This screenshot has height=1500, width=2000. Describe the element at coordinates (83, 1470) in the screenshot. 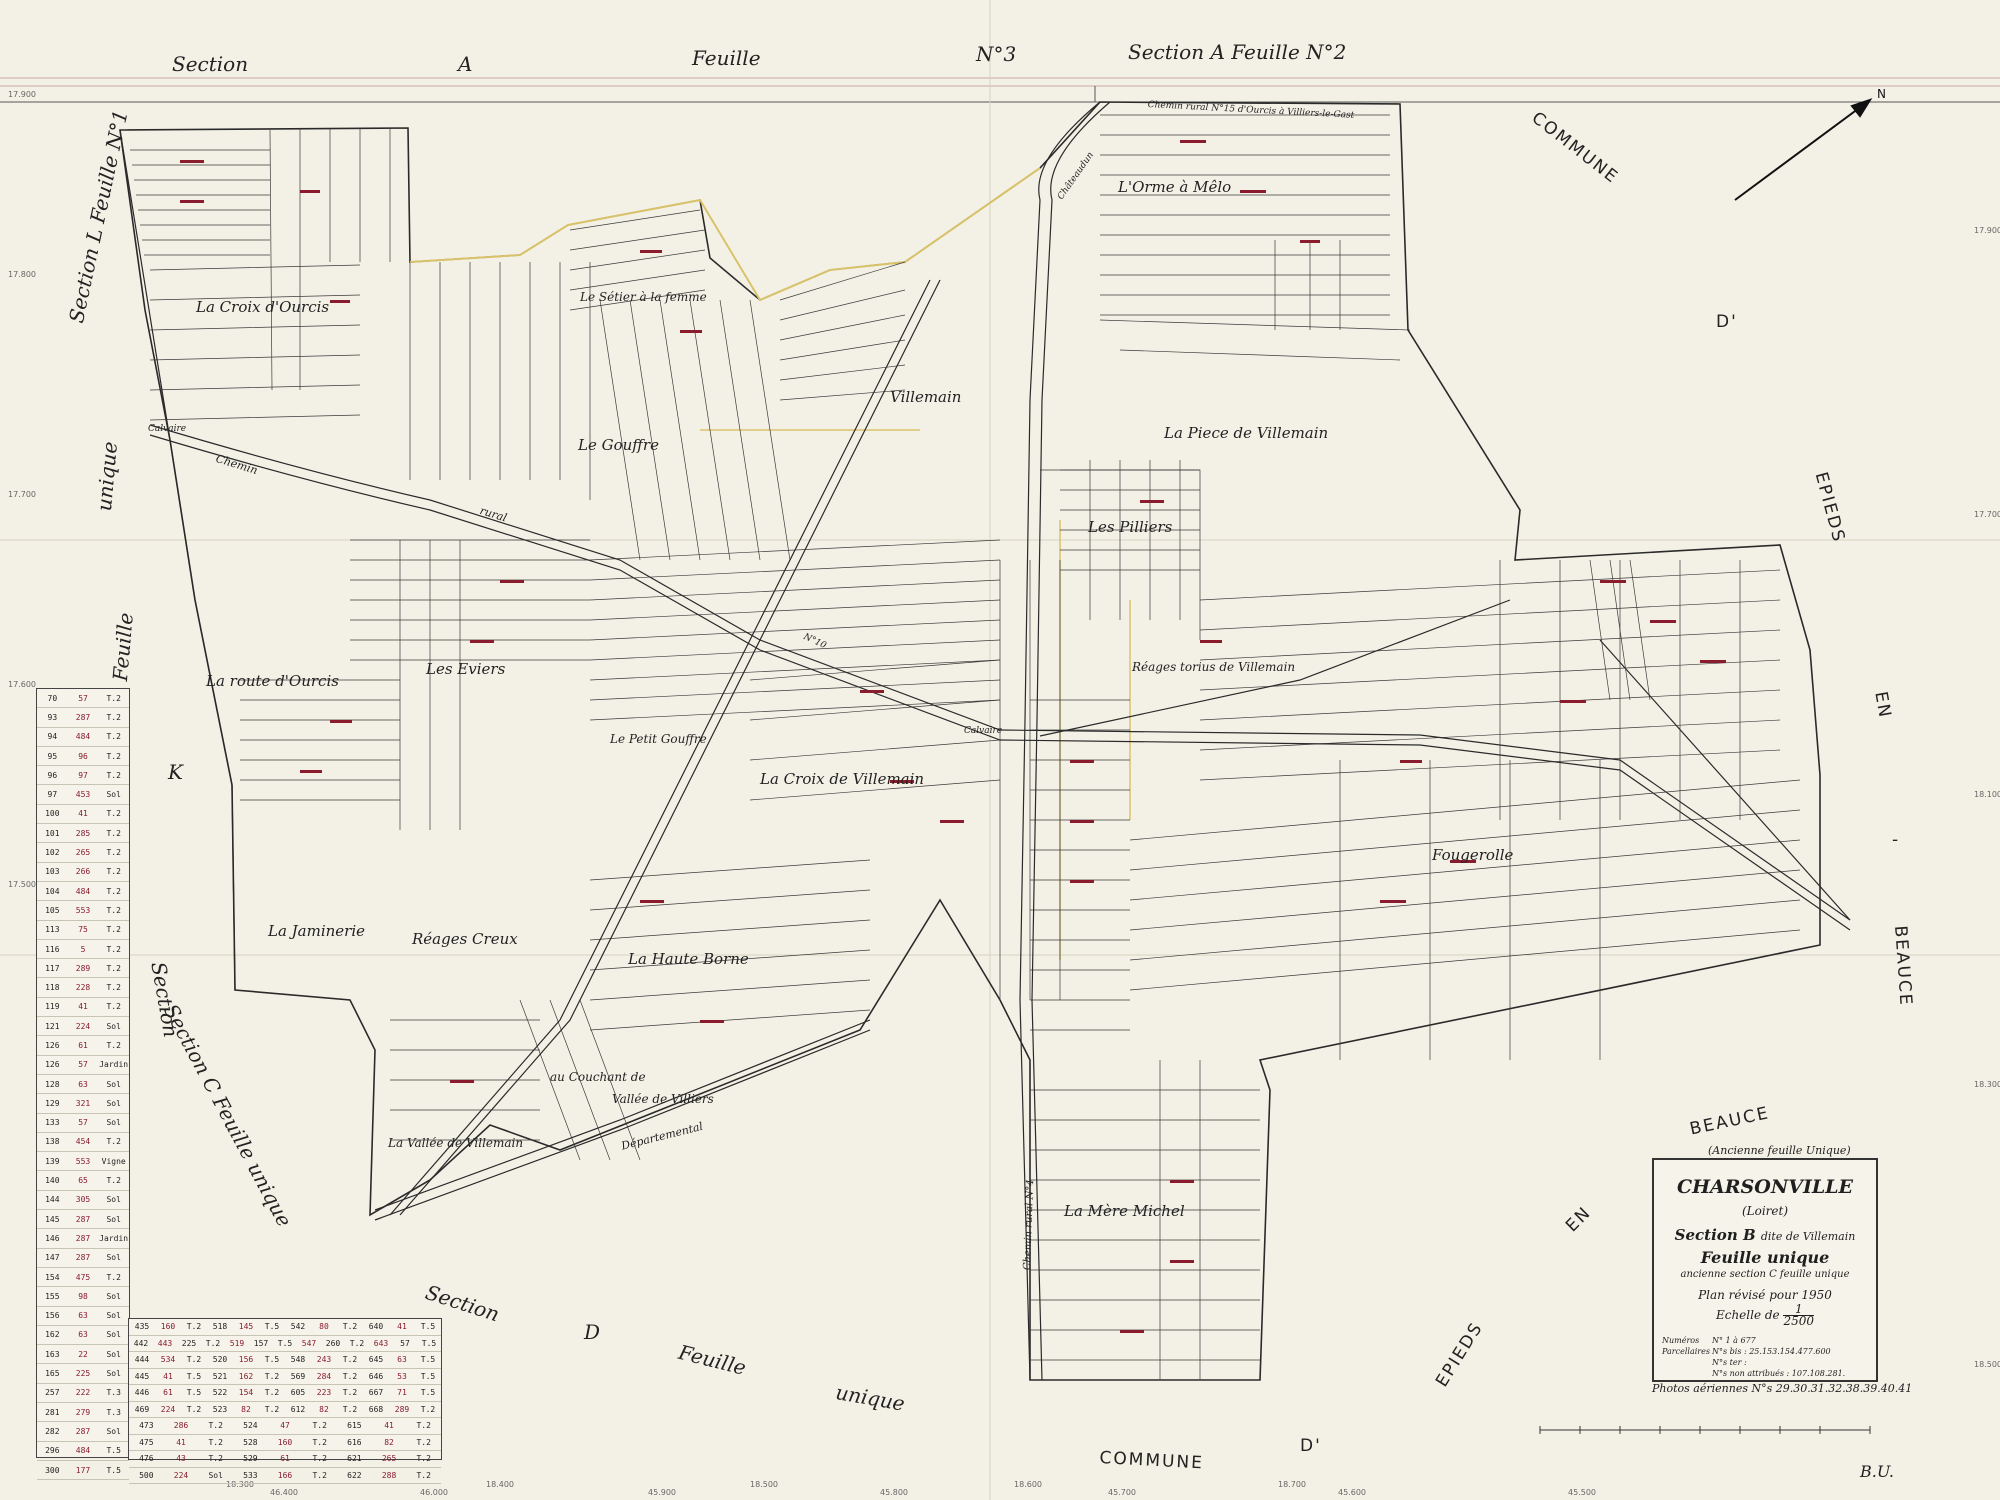

I see `legend-cell: 177` at that location.